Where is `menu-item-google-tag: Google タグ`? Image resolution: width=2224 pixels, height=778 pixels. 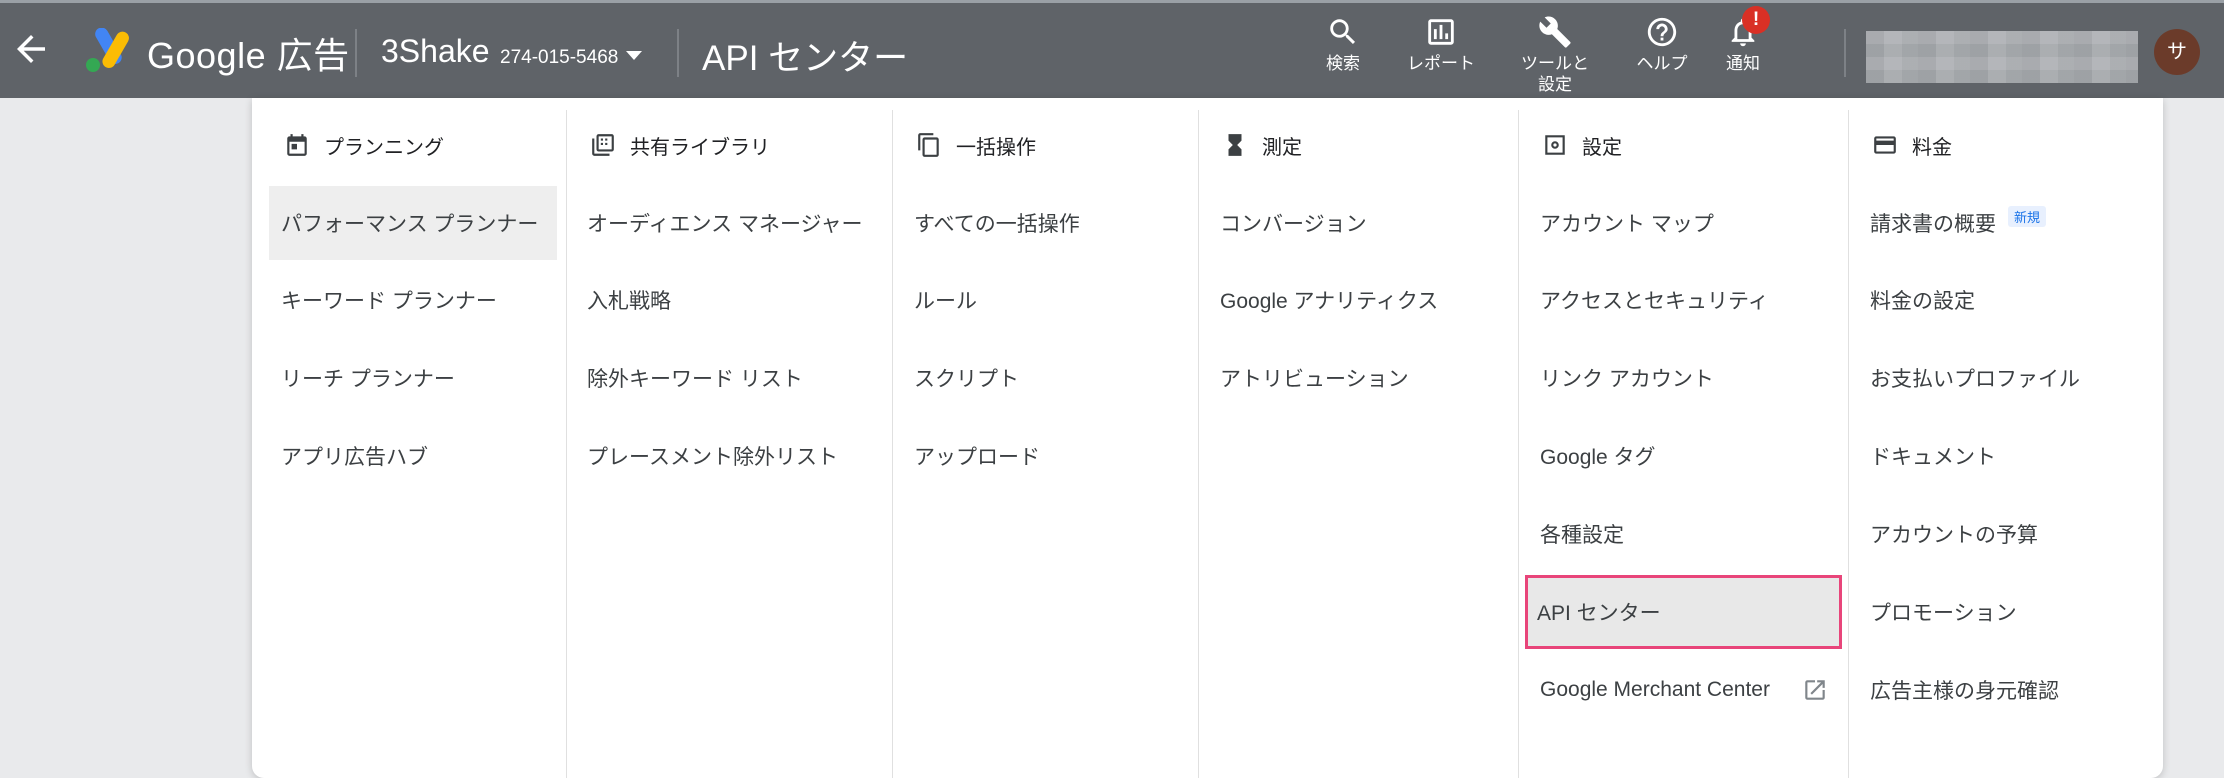
menu-item-google-tag: Google タグ is located at coordinates (1685, 456).